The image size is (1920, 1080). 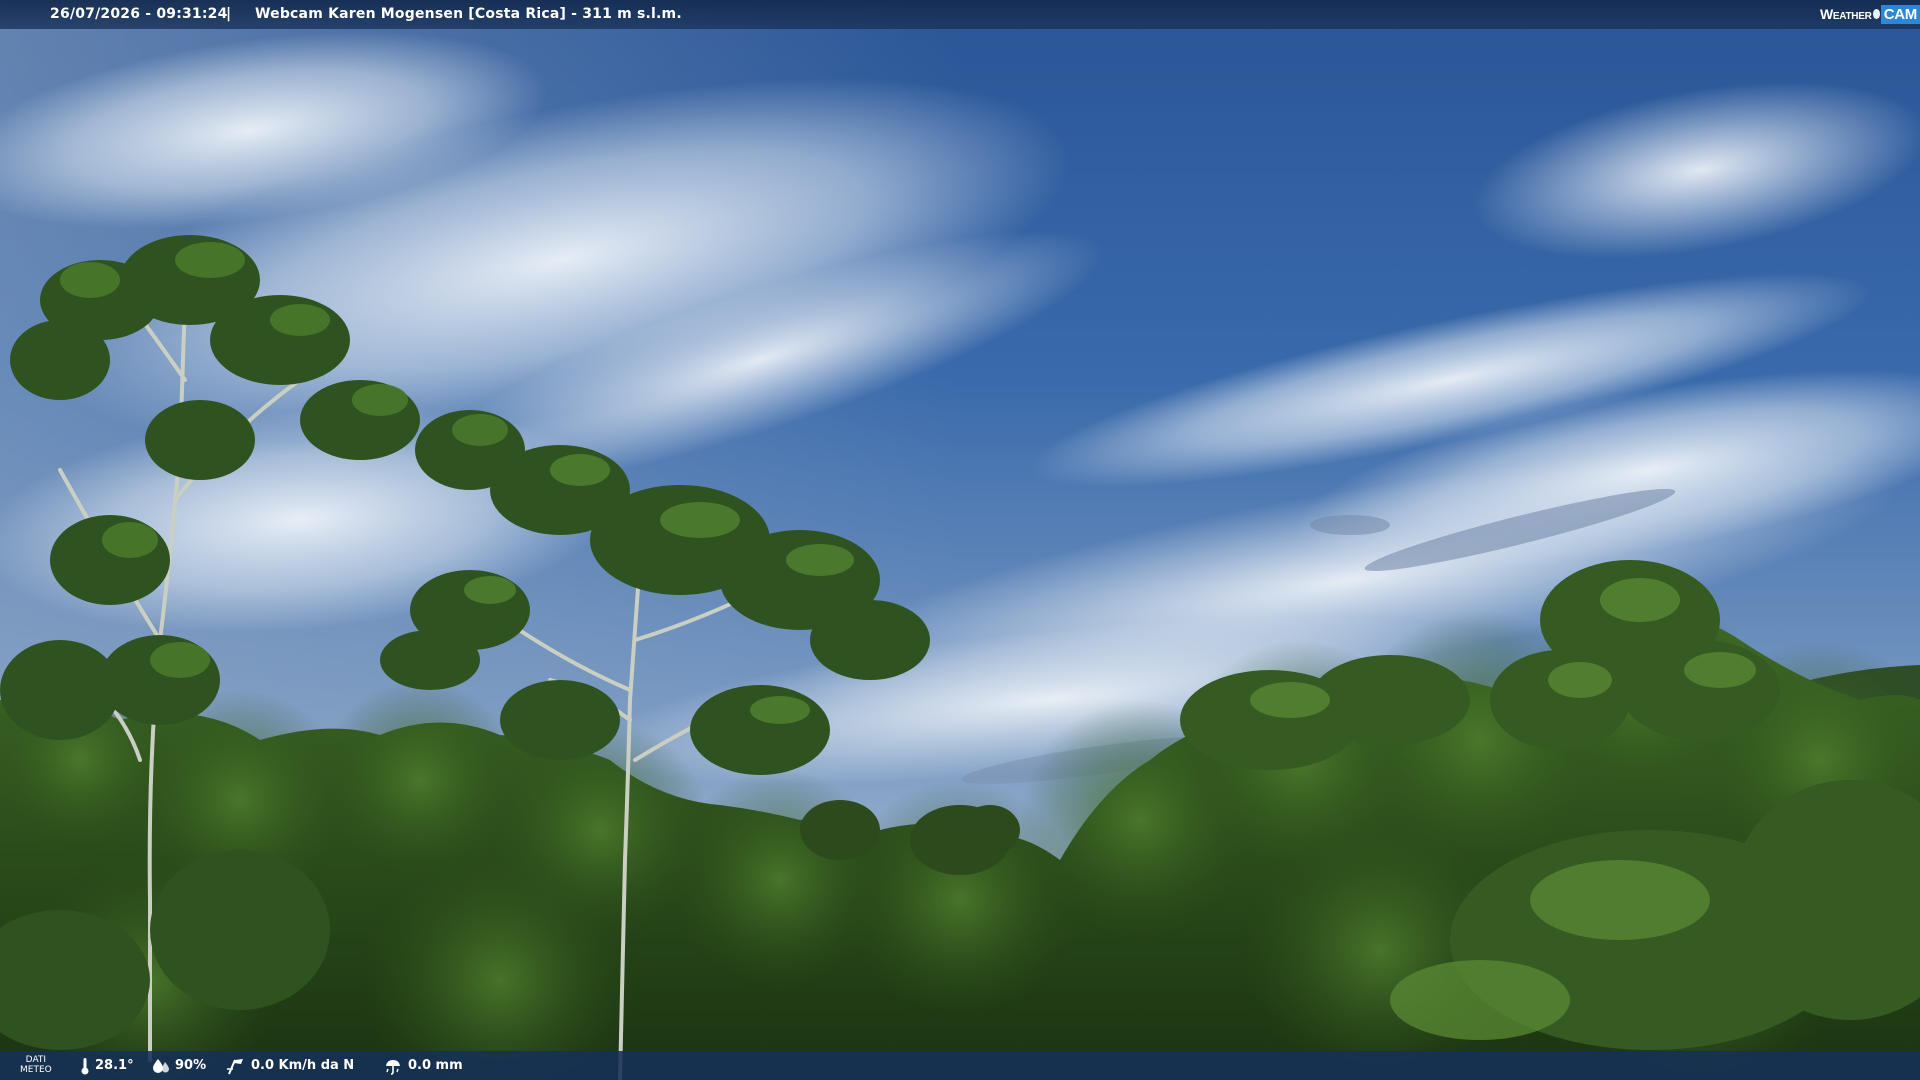 I want to click on rain-value: 0.0 mm, so click(x=435, y=1065).